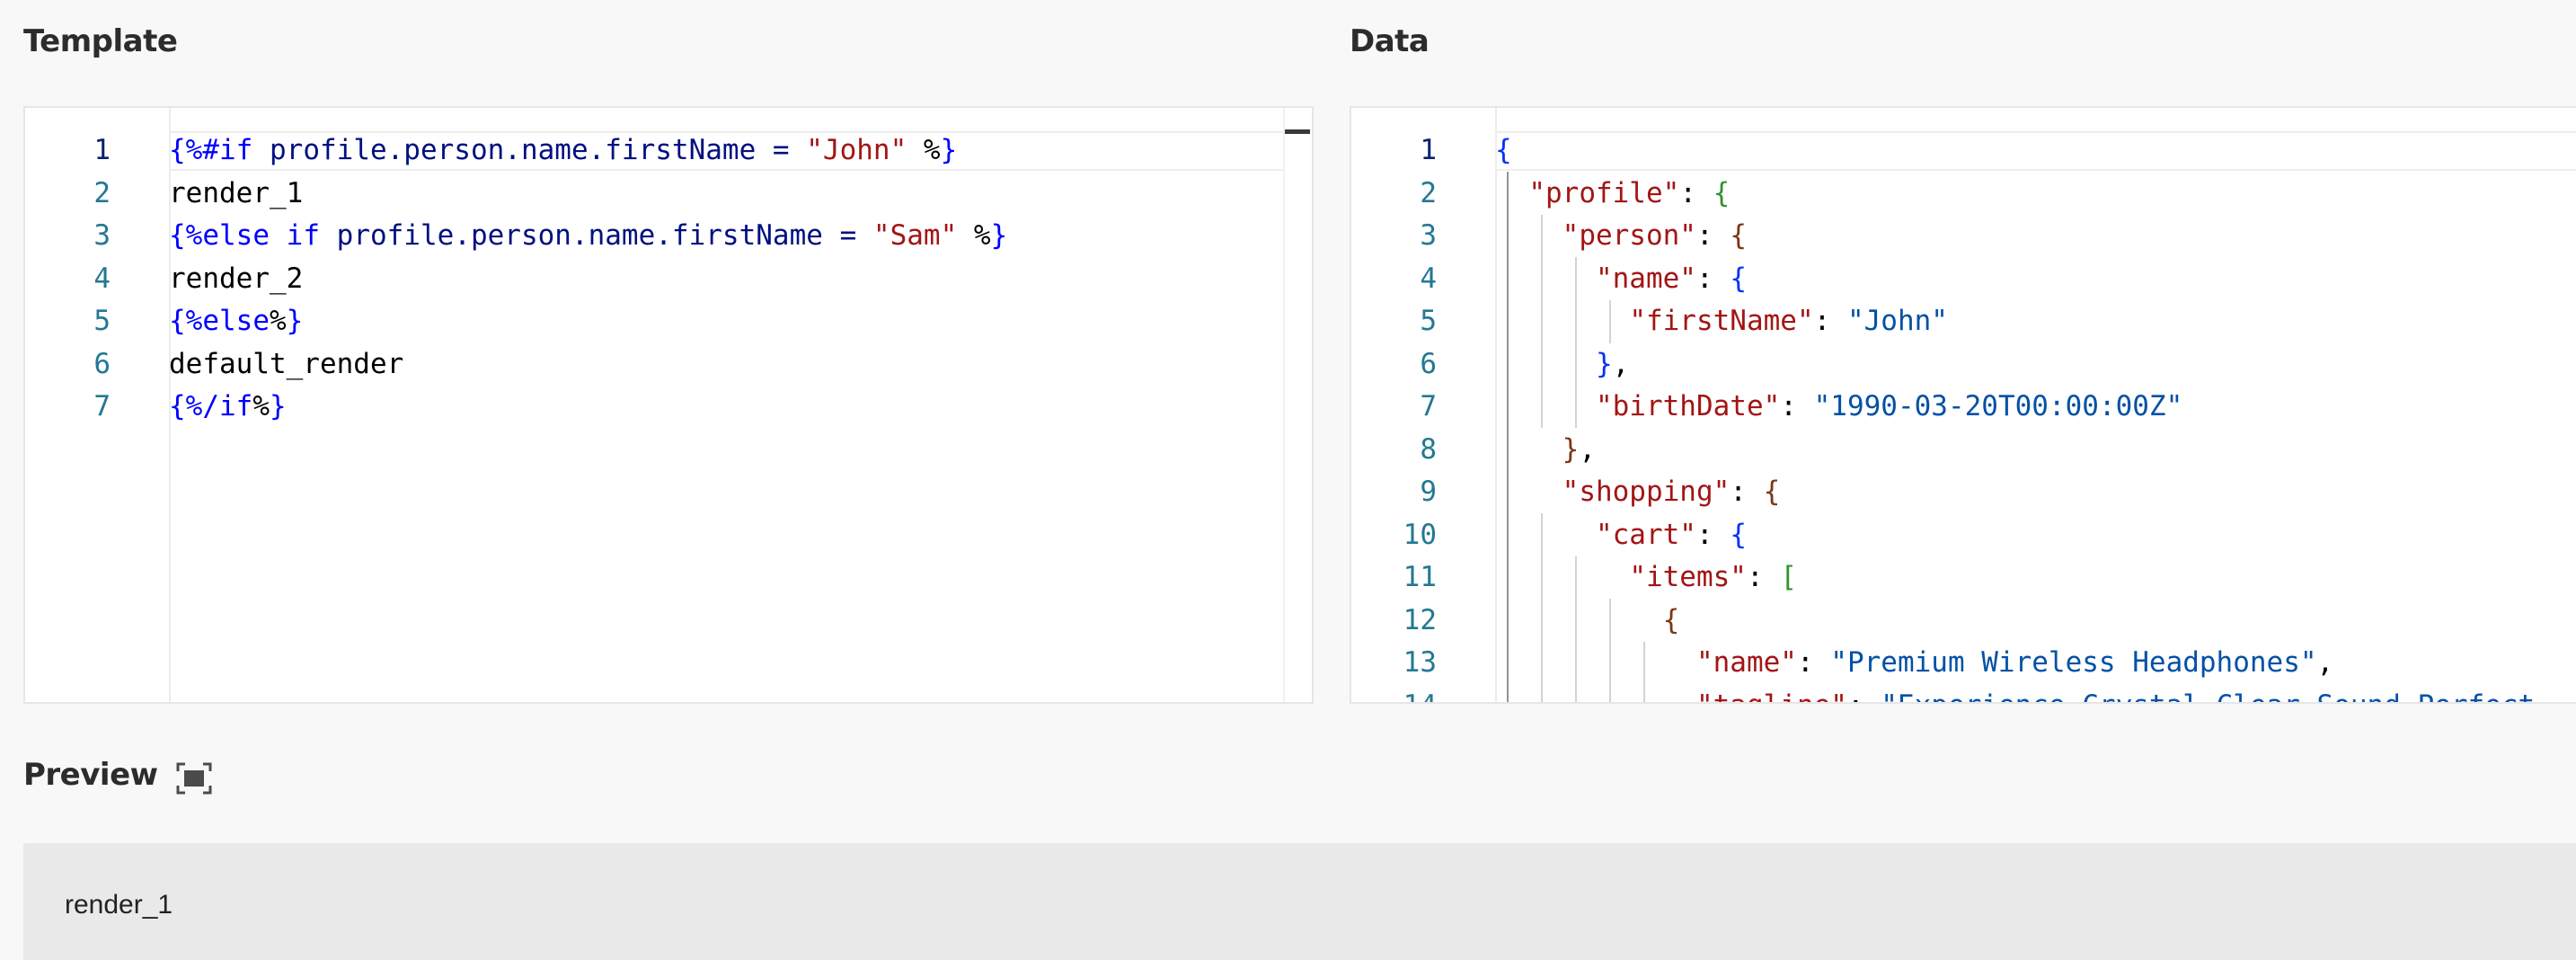 This screenshot has height=960, width=2576. I want to click on line-number: 14, so click(1394, 694).